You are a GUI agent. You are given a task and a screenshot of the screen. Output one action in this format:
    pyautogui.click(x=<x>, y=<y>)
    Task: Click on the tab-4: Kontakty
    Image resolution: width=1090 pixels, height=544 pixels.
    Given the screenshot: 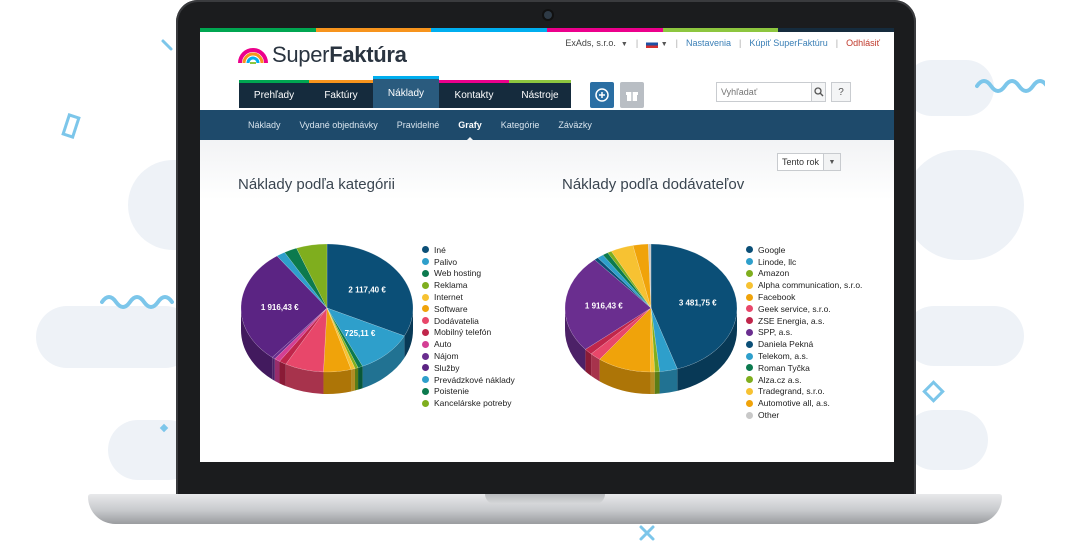 What is the action you would take?
    pyautogui.click(x=474, y=94)
    